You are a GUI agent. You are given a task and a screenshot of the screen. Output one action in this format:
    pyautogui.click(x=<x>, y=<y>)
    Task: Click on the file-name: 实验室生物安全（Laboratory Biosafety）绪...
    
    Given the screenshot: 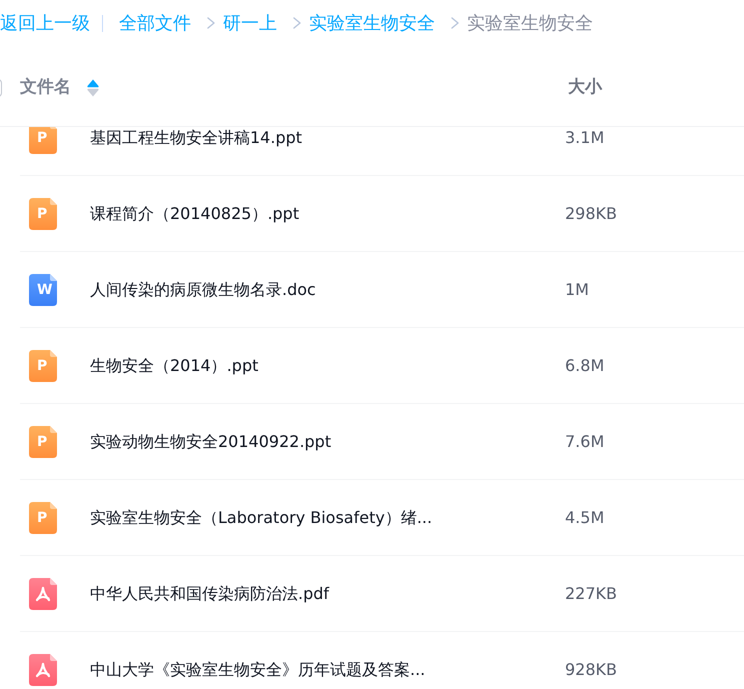 What is the action you would take?
    pyautogui.click(x=261, y=517)
    